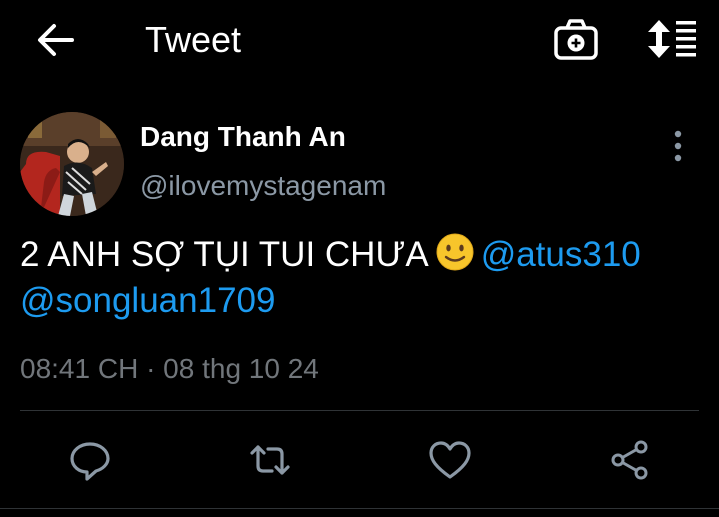  I want to click on sort-icon, so click(672, 39).